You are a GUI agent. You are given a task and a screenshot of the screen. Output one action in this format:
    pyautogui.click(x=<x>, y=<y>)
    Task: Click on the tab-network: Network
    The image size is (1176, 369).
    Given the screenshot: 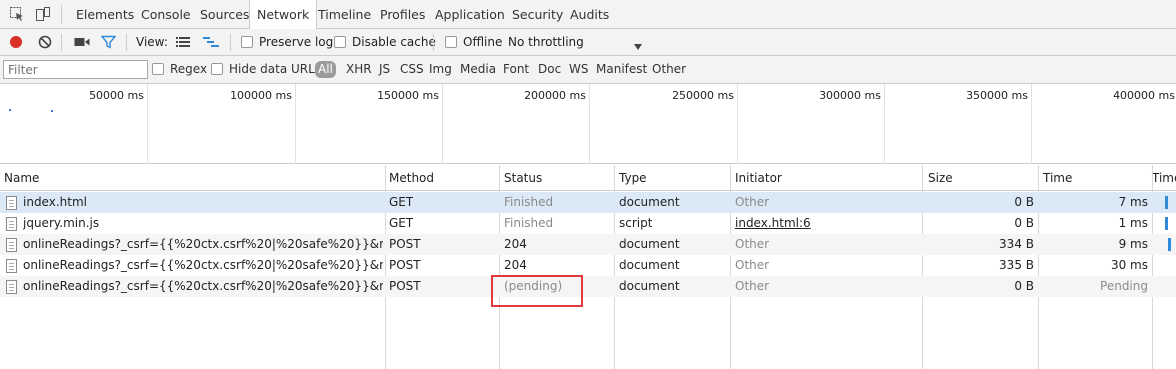 What is the action you would take?
    pyautogui.click(x=283, y=15)
    